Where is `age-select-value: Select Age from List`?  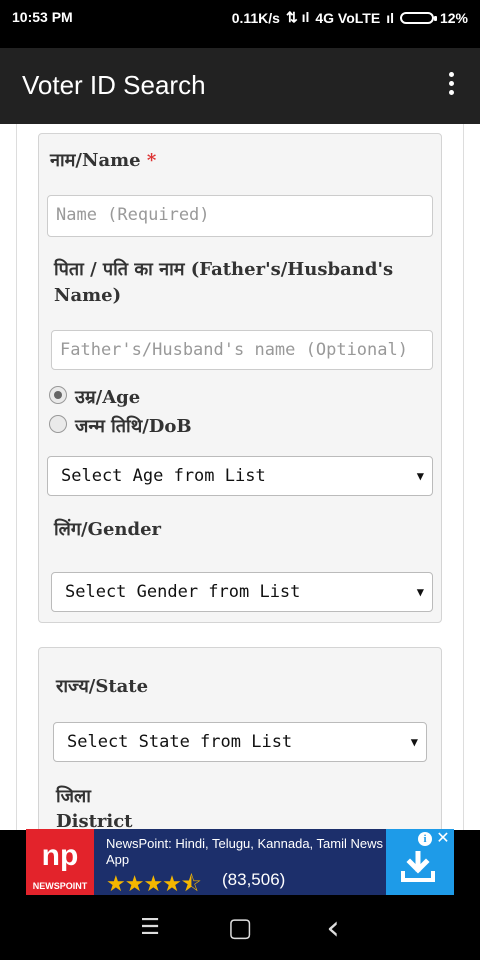
age-select-value: Select Age from List is located at coordinates (163, 476).